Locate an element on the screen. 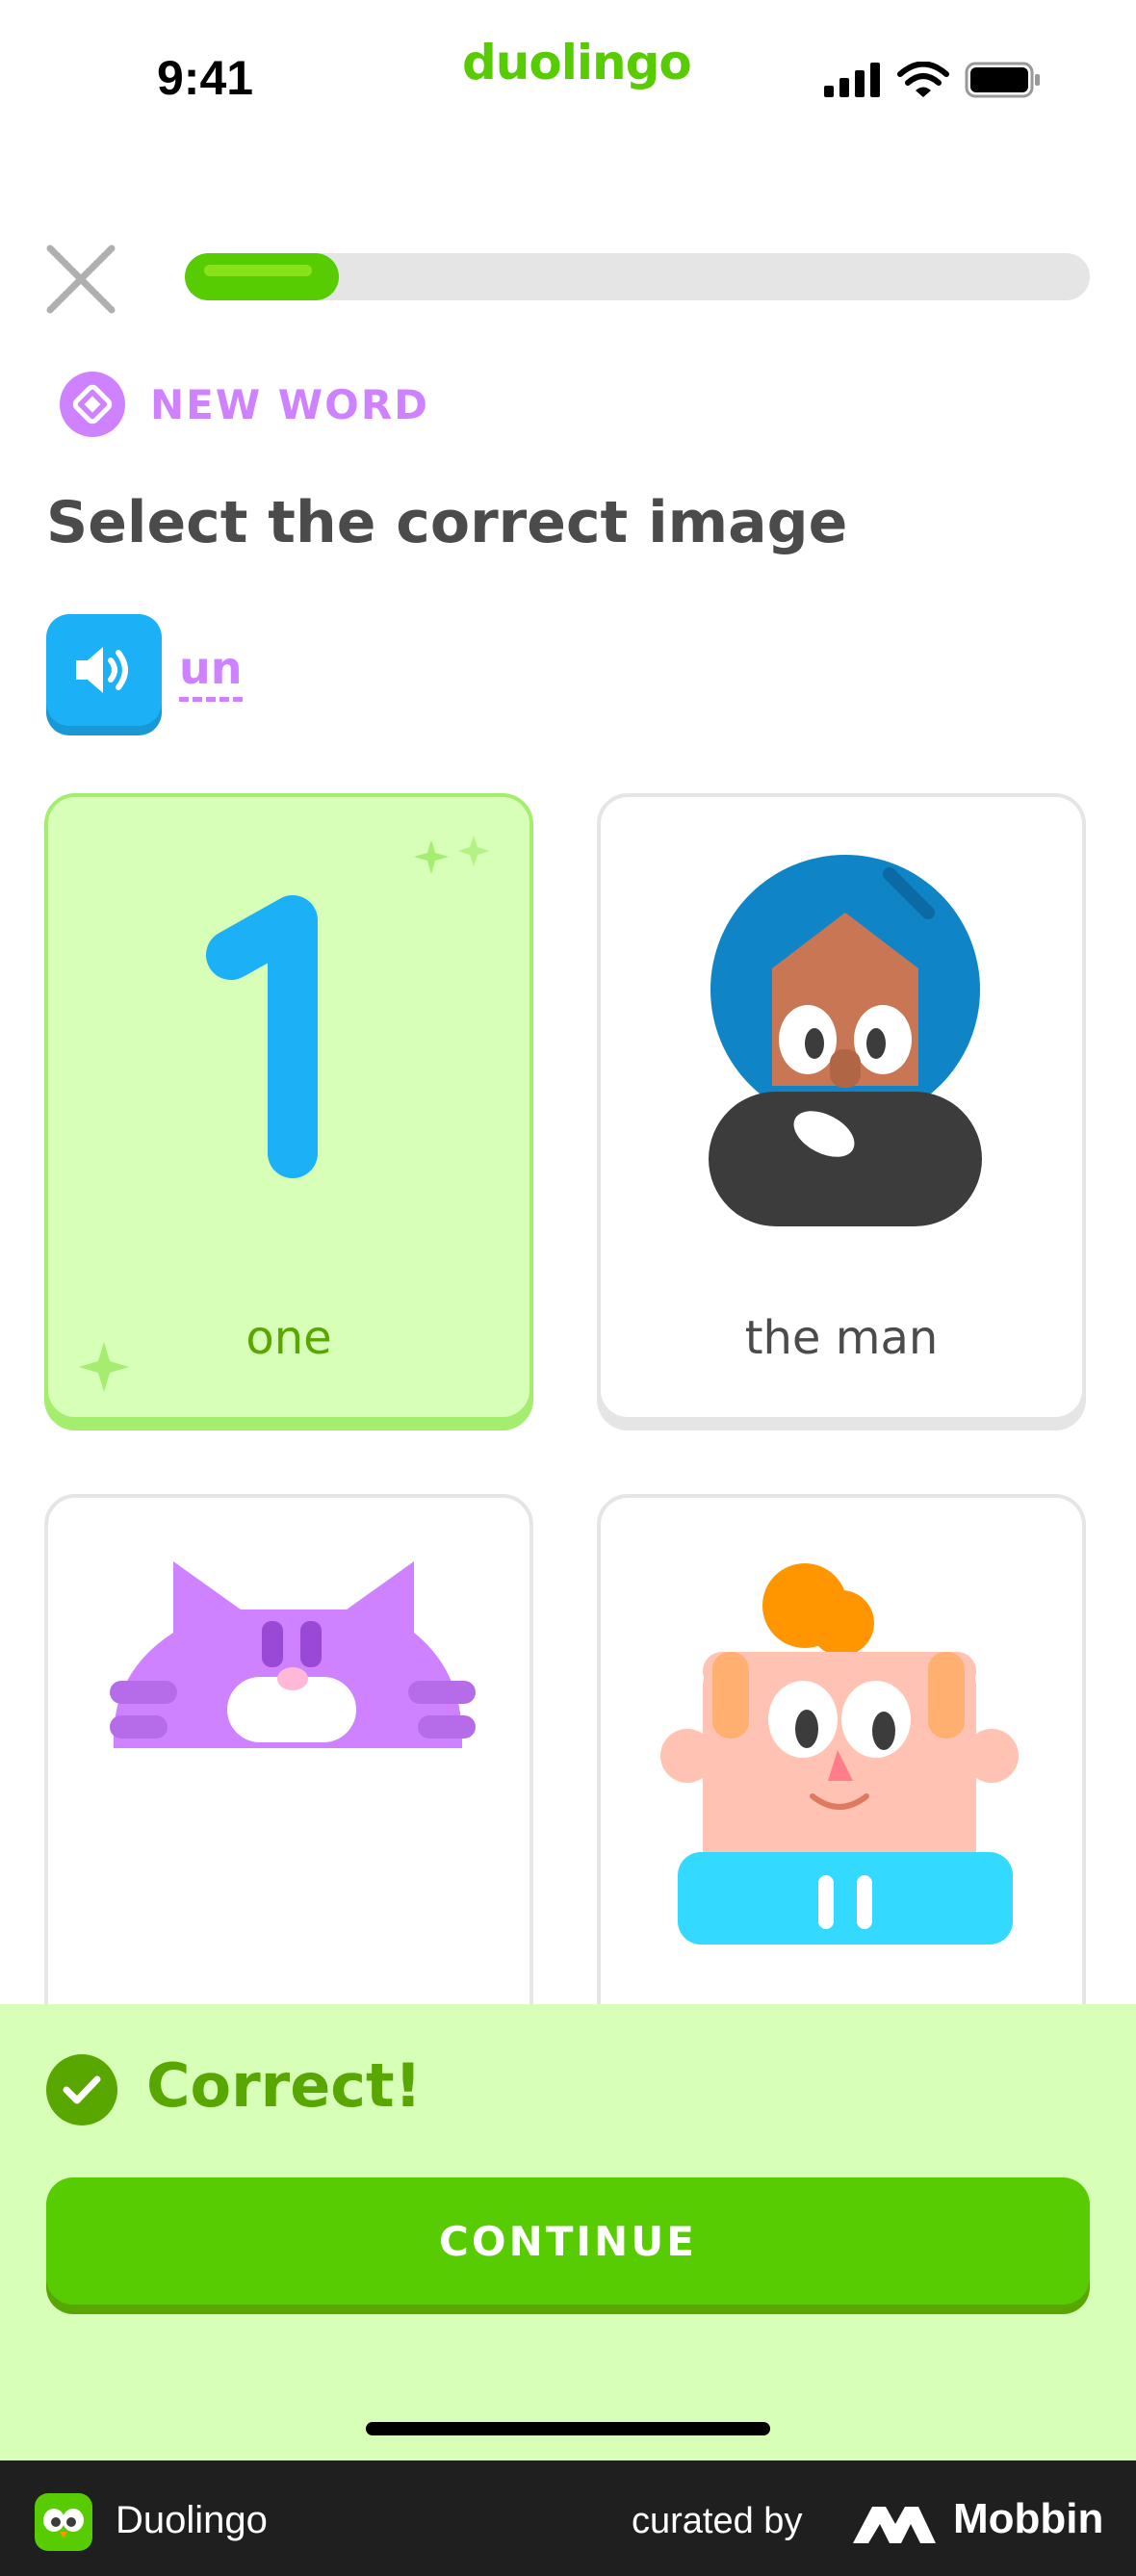  duolingo-app-icon is located at coordinates (63, 2522).